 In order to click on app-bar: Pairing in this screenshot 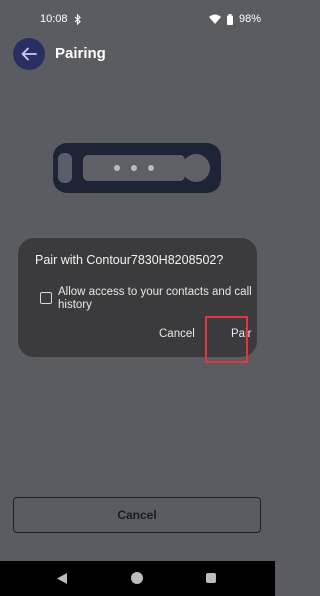, I will do `click(137, 54)`.